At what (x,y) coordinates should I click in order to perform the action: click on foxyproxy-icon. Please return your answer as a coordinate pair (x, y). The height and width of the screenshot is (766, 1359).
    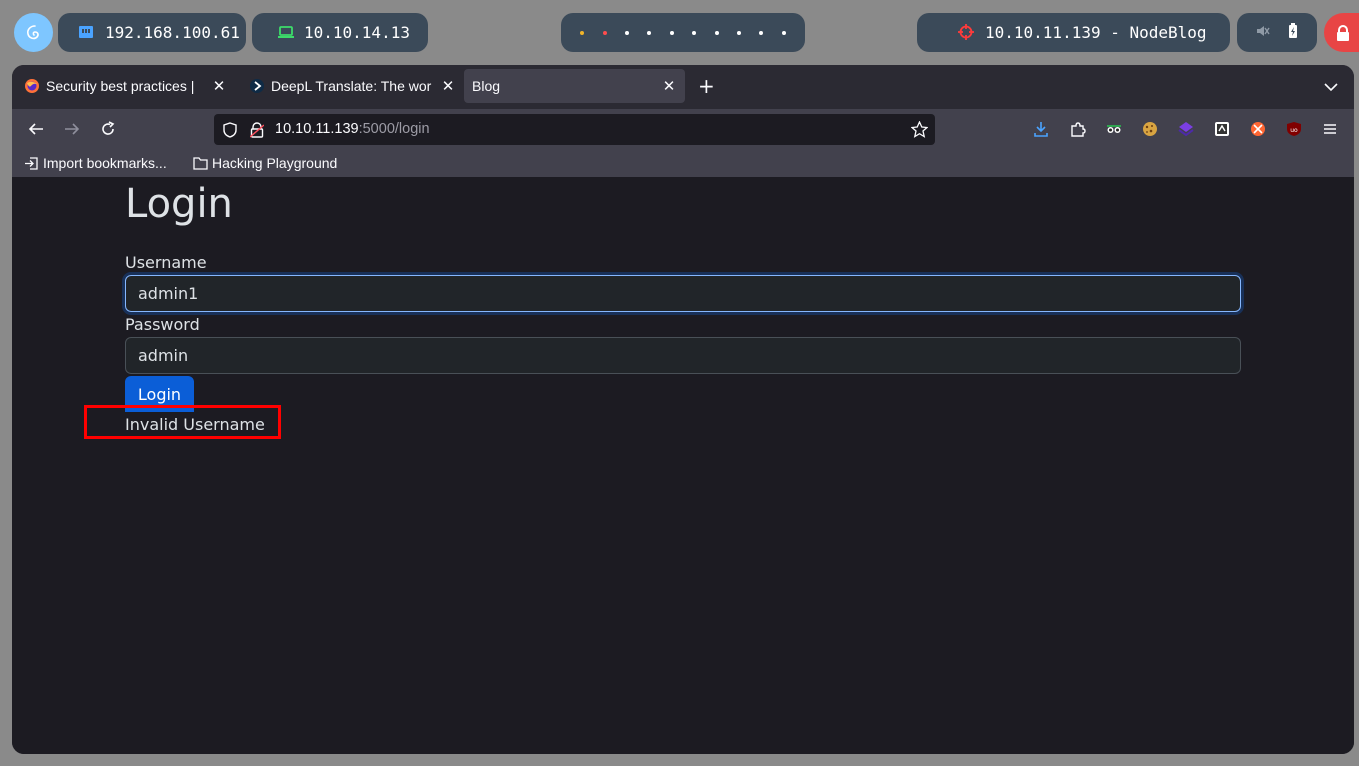
    Looking at the image, I should click on (1114, 129).